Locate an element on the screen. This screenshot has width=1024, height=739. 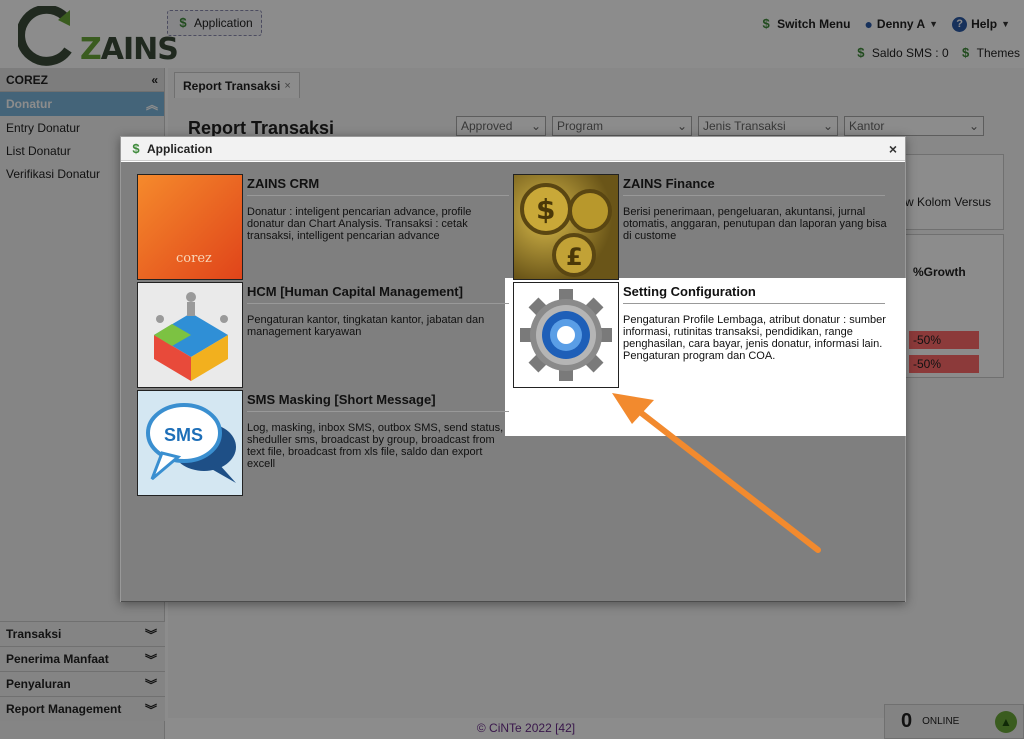
app-name: ZAINS CRM is located at coordinates (378, 186).